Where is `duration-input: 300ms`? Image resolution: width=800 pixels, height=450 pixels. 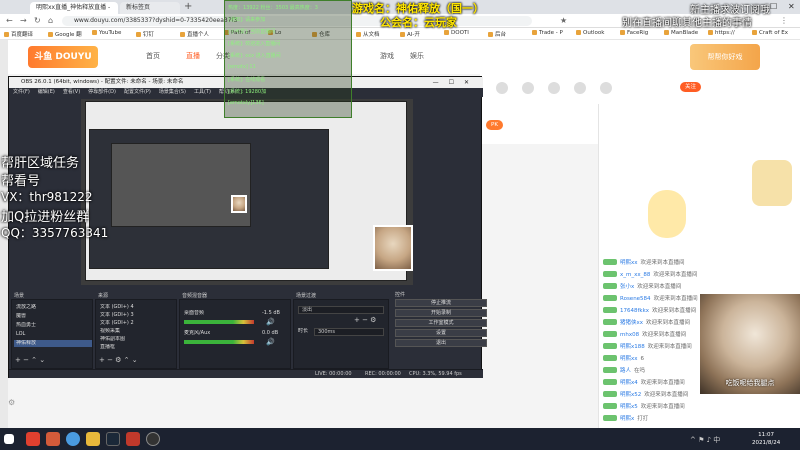
duration-input: 300ms is located at coordinates (349, 332).